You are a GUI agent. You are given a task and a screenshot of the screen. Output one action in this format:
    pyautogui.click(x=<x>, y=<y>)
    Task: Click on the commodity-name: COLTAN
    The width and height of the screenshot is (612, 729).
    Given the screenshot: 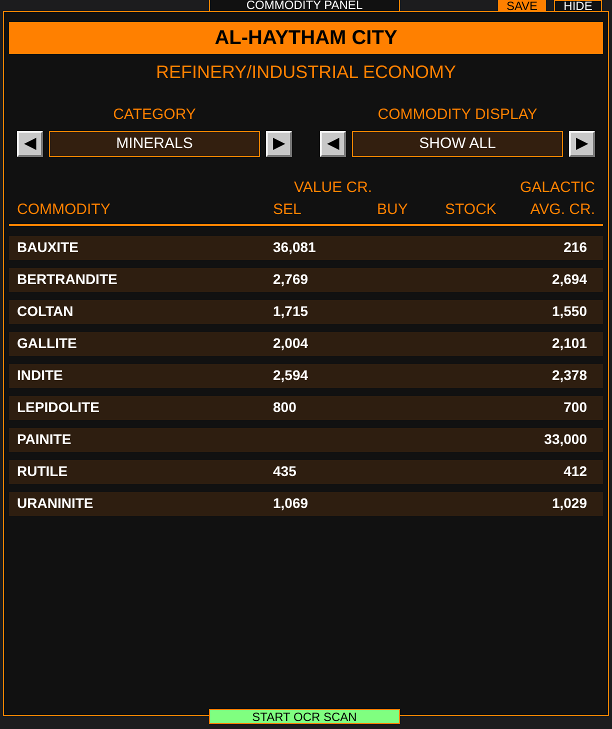 What is the action you would take?
    pyautogui.click(x=45, y=311)
    